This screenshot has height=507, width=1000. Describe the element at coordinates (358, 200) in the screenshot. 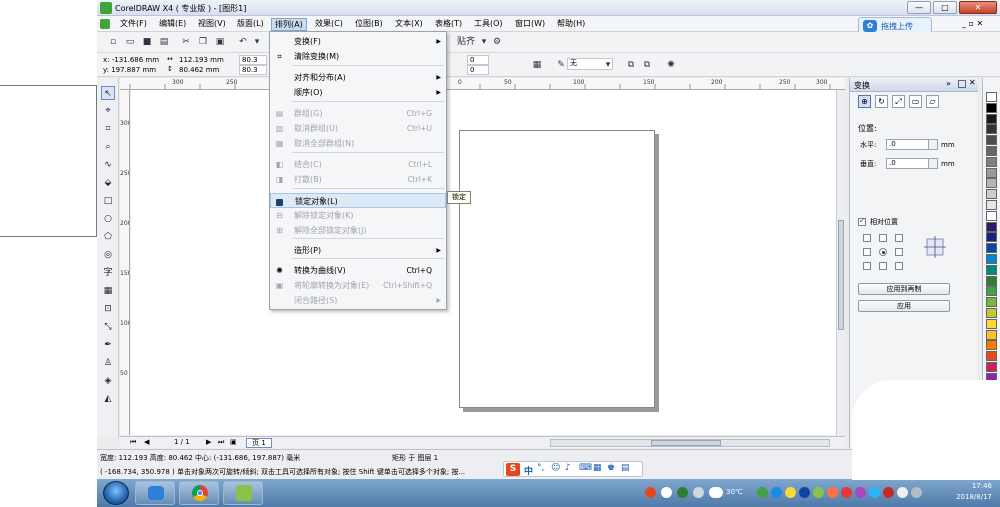

I see `arrange-menu-item-9: 锁定对象(L)` at that location.